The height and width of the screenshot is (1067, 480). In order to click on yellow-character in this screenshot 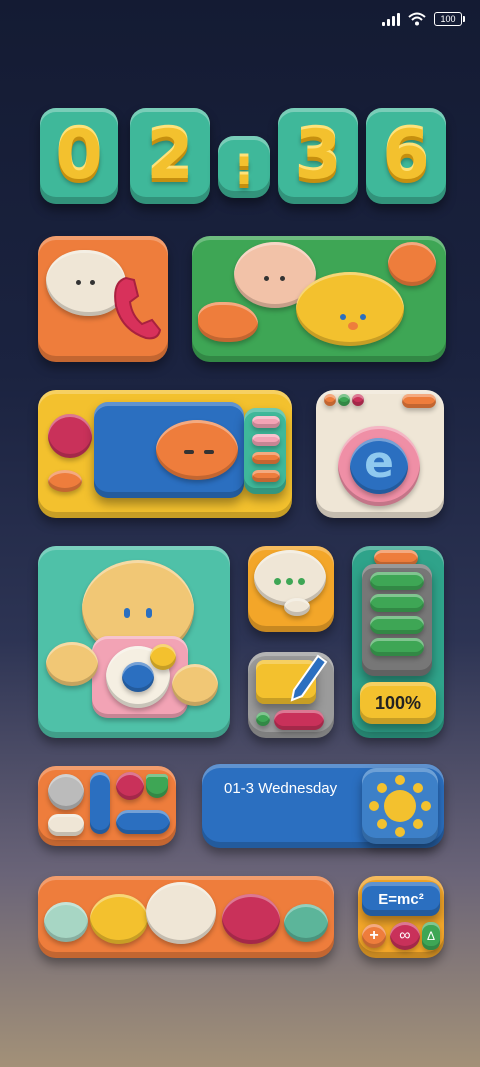, I will do `click(119, 919)`.